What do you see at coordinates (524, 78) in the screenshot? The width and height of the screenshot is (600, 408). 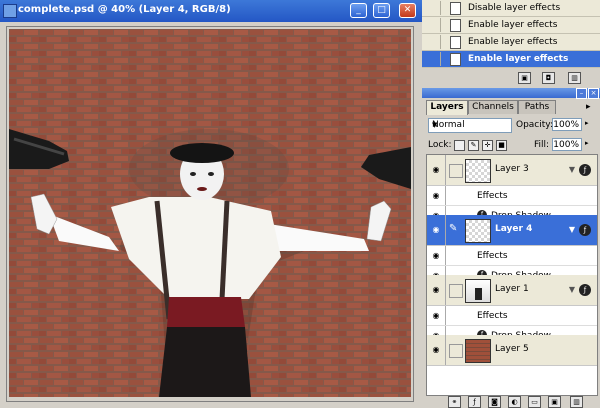 I see `new-document-from-state-icon: ▣` at bounding box center [524, 78].